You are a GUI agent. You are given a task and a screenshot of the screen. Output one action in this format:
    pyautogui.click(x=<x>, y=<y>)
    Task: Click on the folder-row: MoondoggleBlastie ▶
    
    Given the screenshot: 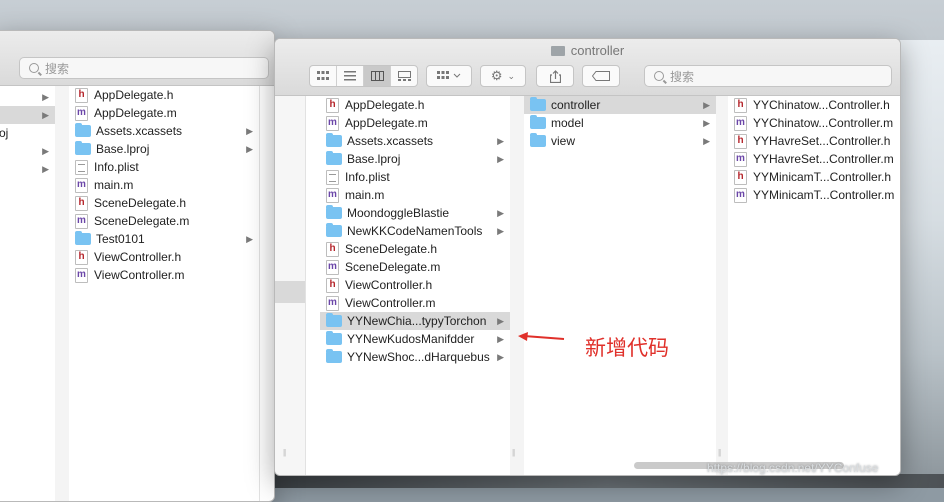 What is the action you would take?
    pyautogui.click(x=415, y=213)
    